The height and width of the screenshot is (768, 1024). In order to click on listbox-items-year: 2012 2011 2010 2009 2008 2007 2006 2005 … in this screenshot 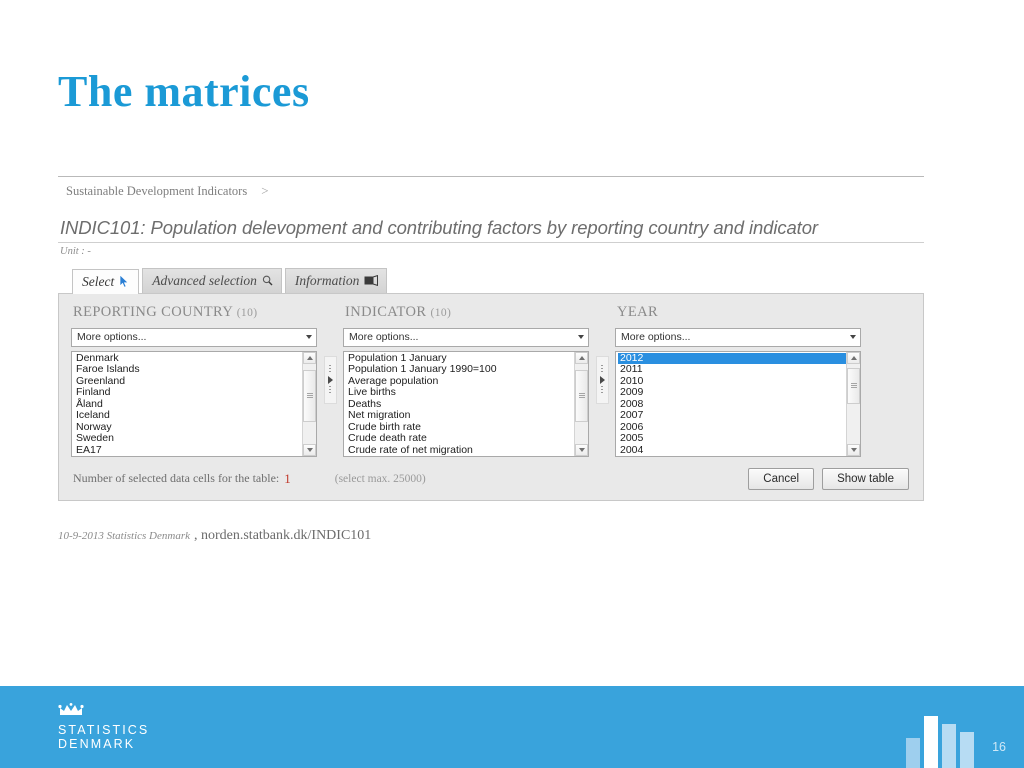, I will do `click(731, 404)`.